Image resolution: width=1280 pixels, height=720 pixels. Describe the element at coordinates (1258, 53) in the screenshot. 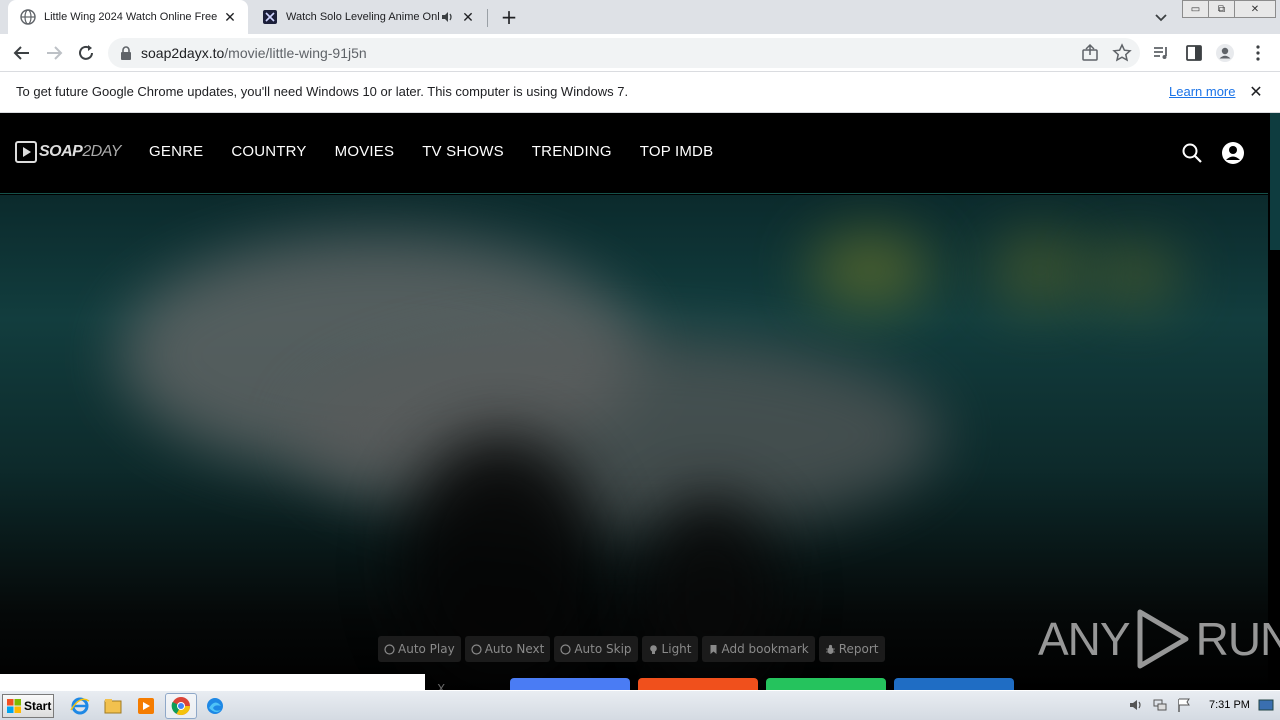

I see `kebab-menu-icon` at that location.